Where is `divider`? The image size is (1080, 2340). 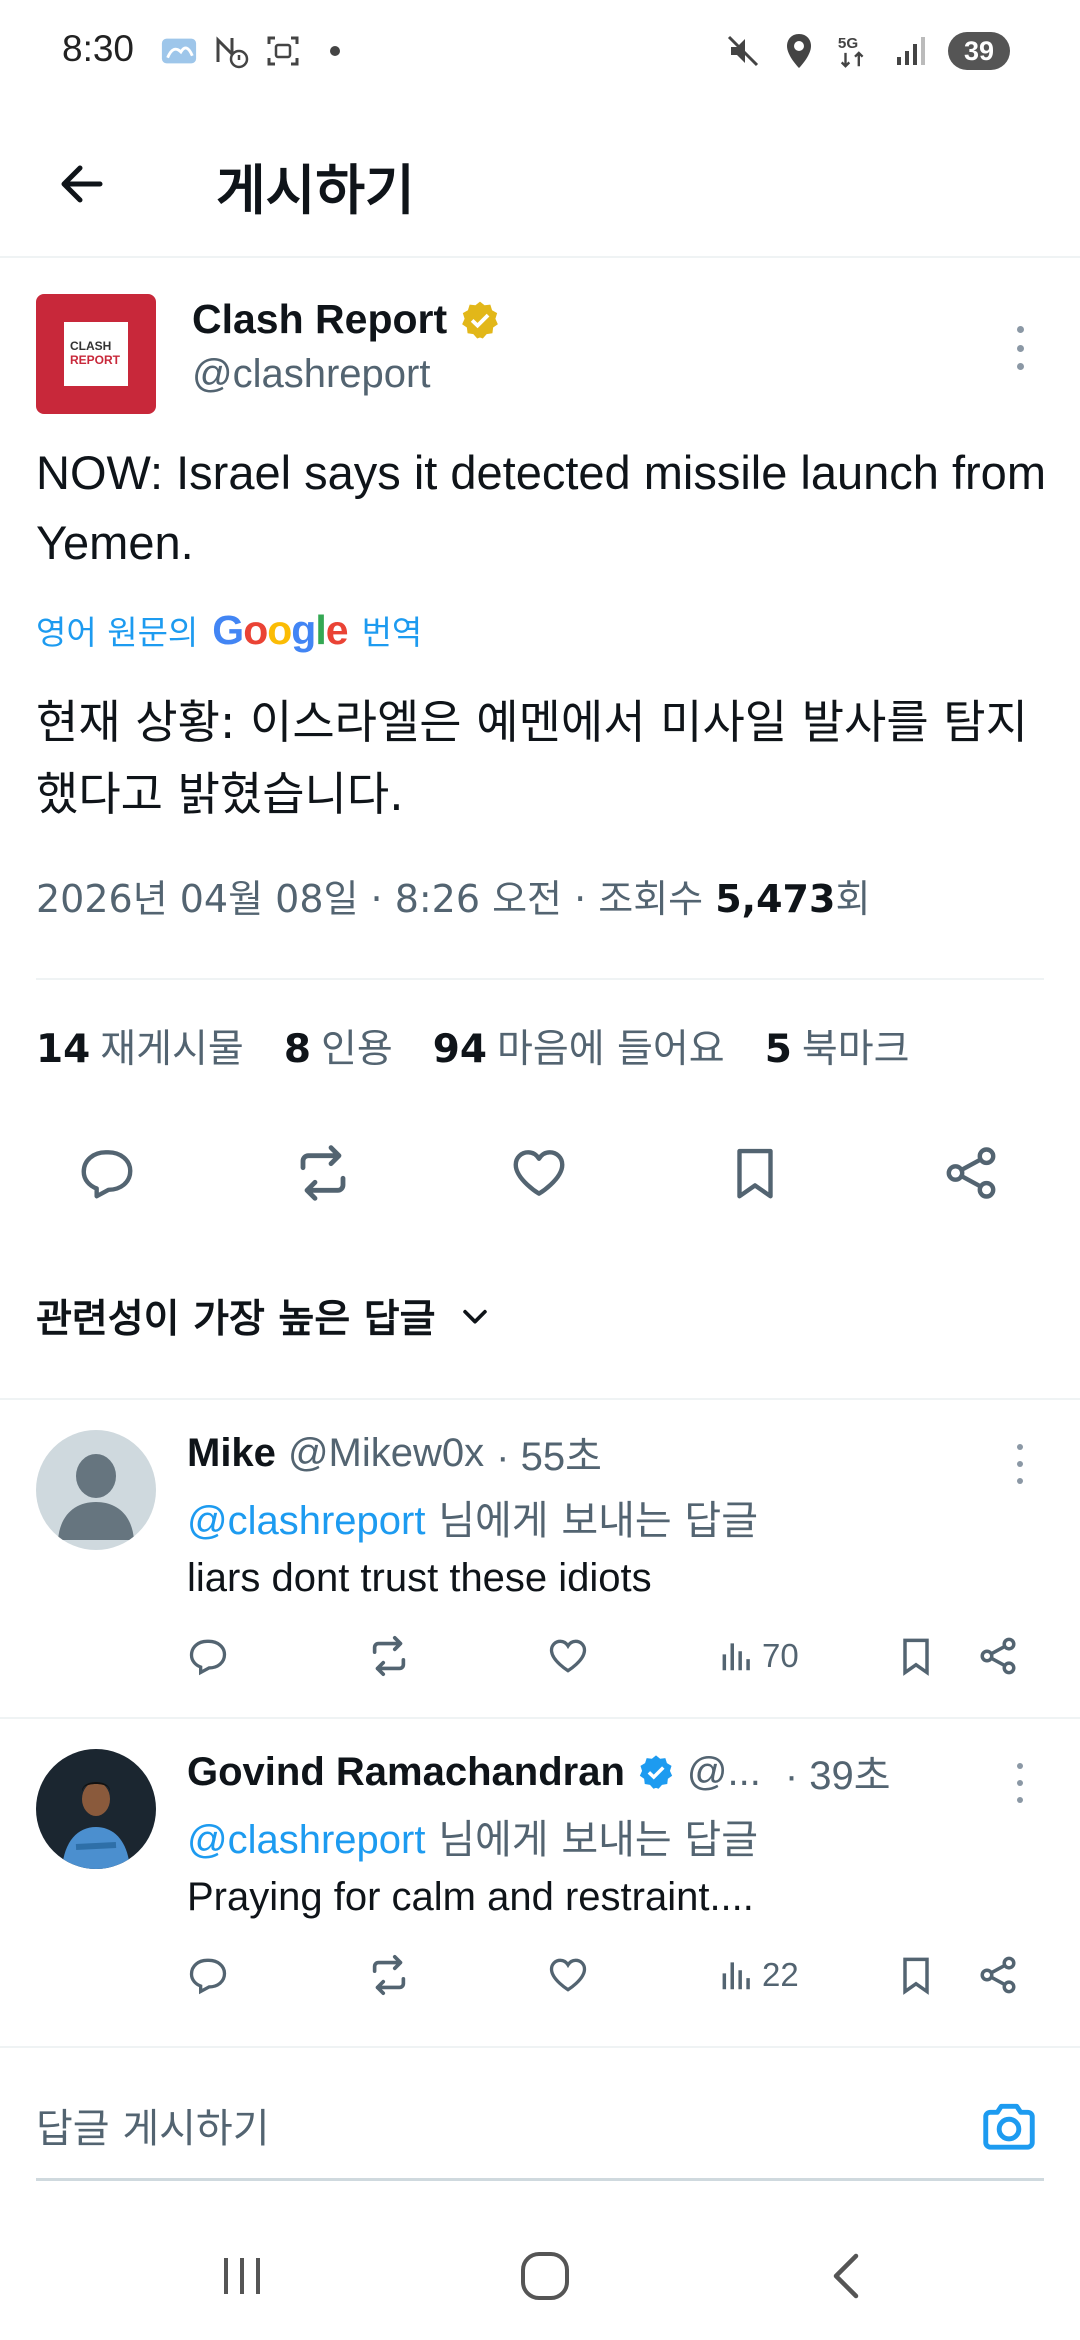 divider is located at coordinates (540, 979).